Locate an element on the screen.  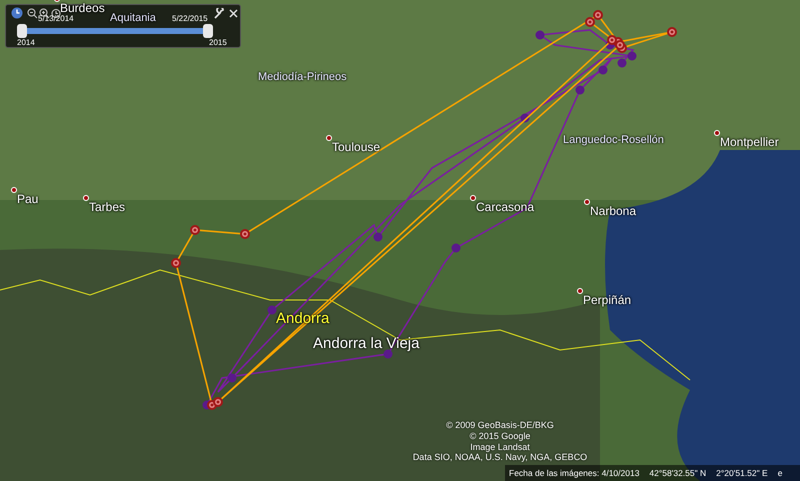
city-label: Pau is located at coordinates (27, 199).